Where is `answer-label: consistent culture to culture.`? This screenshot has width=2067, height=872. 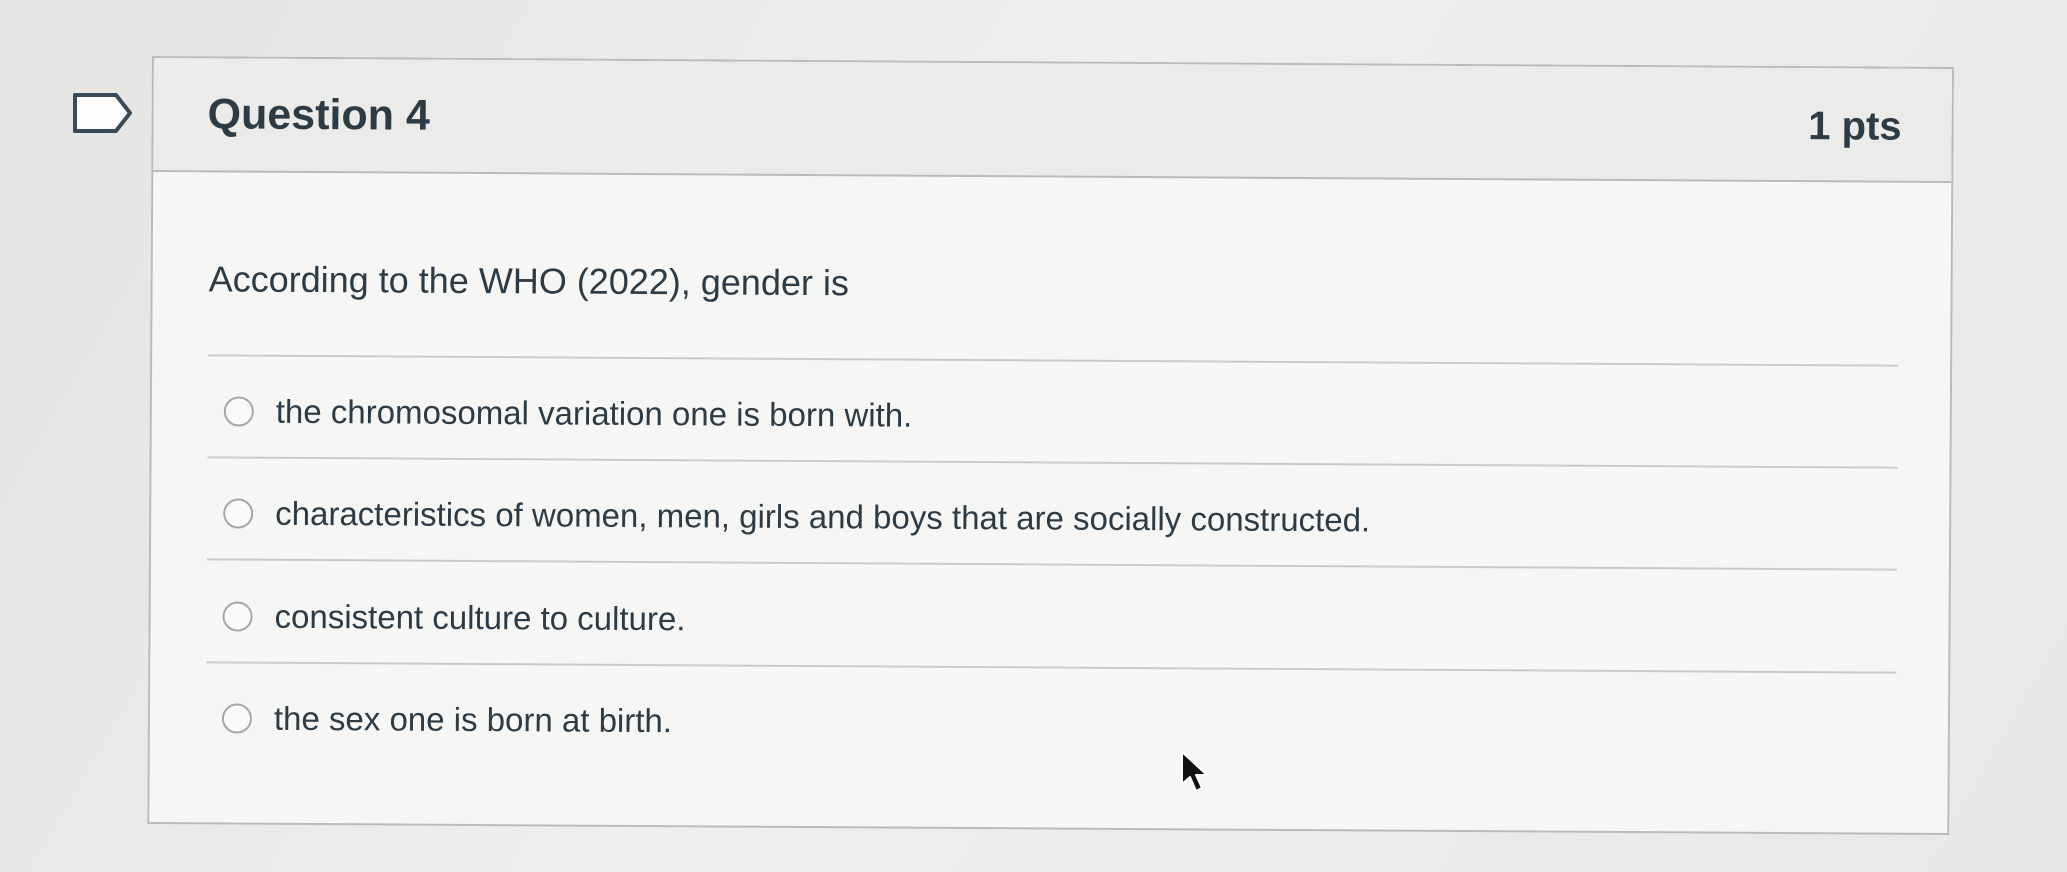
answer-label: consistent culture to culture. is located at coordinates (479, 618).